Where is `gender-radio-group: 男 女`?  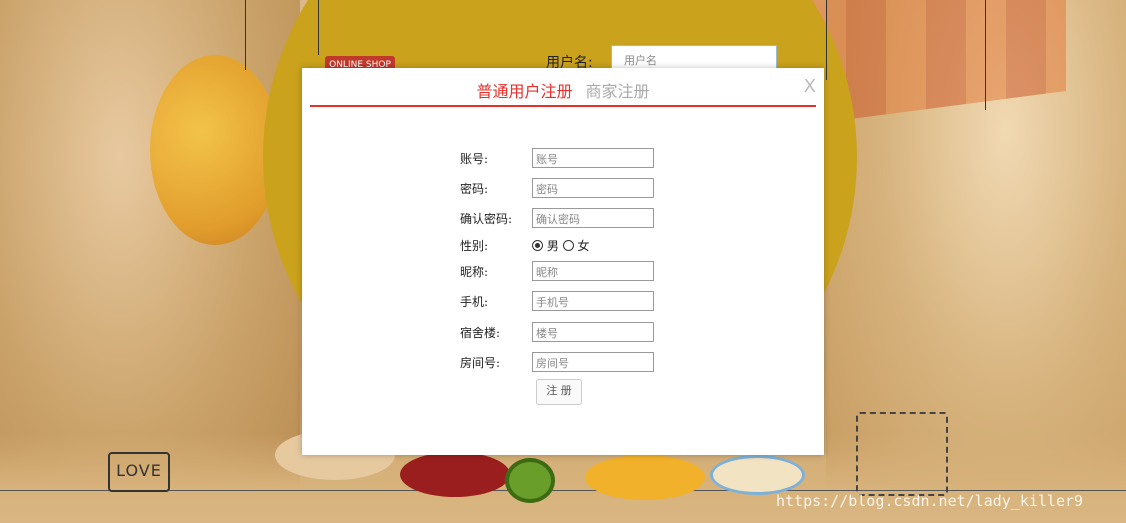 gender-radio-group: 男 女 is located at coordinates (561, 245).